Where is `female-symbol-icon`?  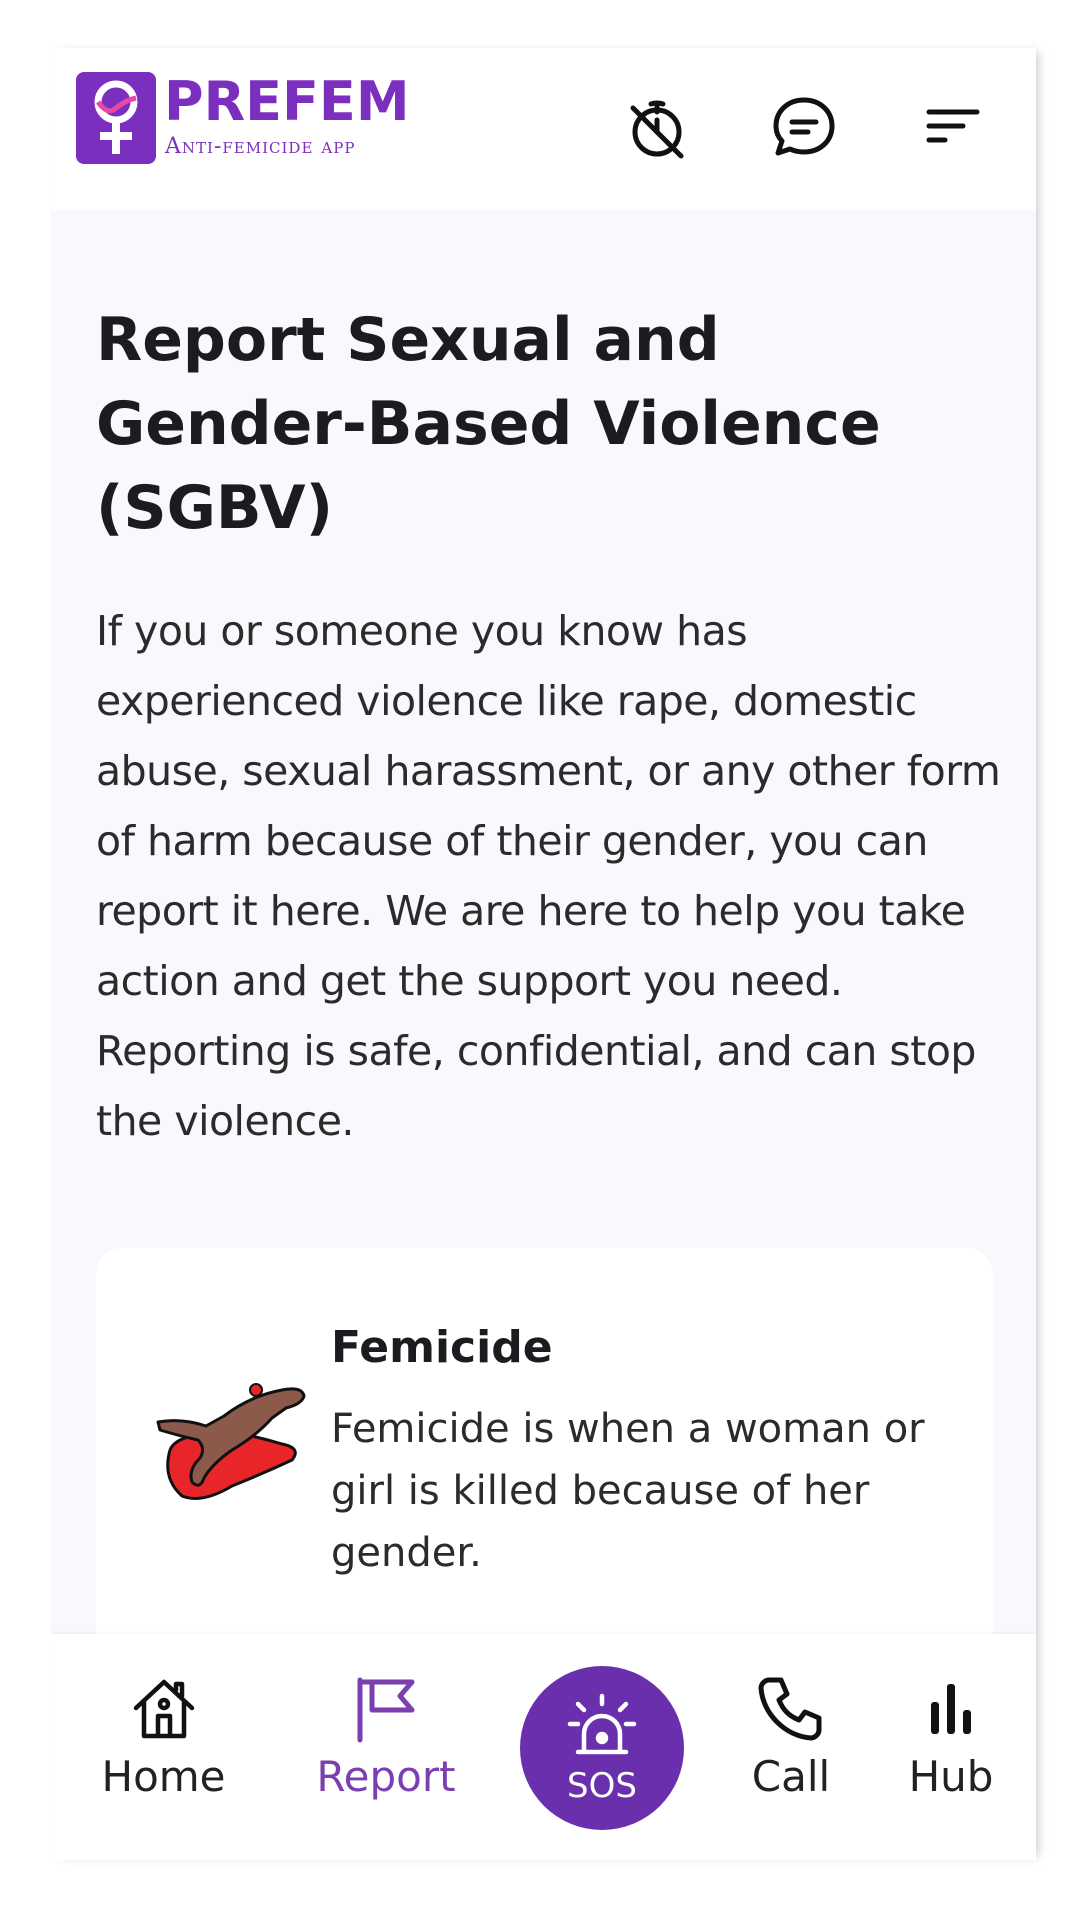
female-symbol-icon is located at coordinates (116, 117).